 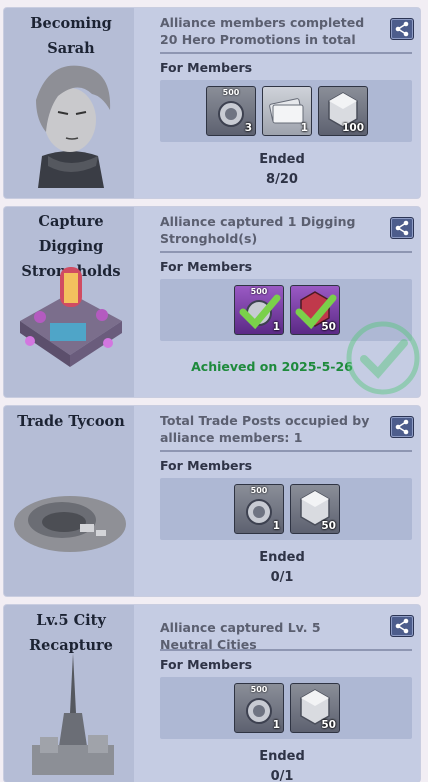 I want to click on task-title: Trade Tycoon, so click(x=71, y=421).